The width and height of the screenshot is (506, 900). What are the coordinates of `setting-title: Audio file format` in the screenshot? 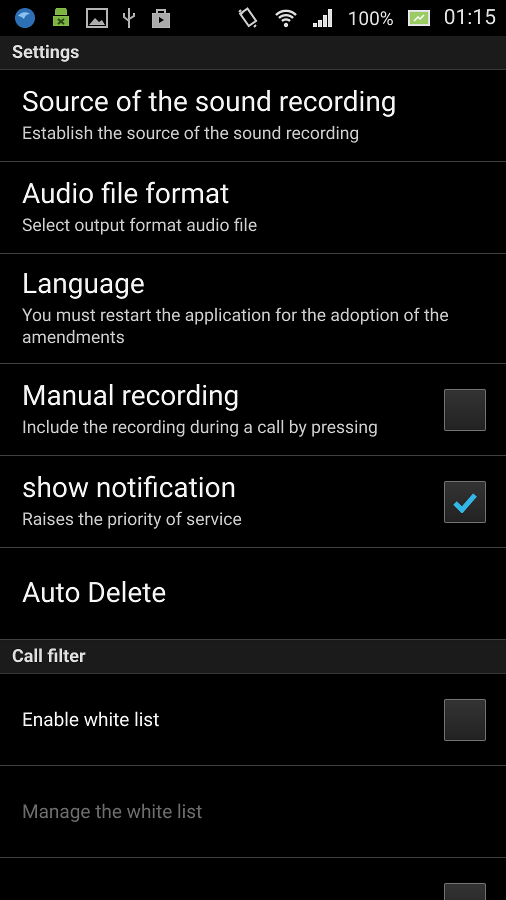 It's located at (126, 194).